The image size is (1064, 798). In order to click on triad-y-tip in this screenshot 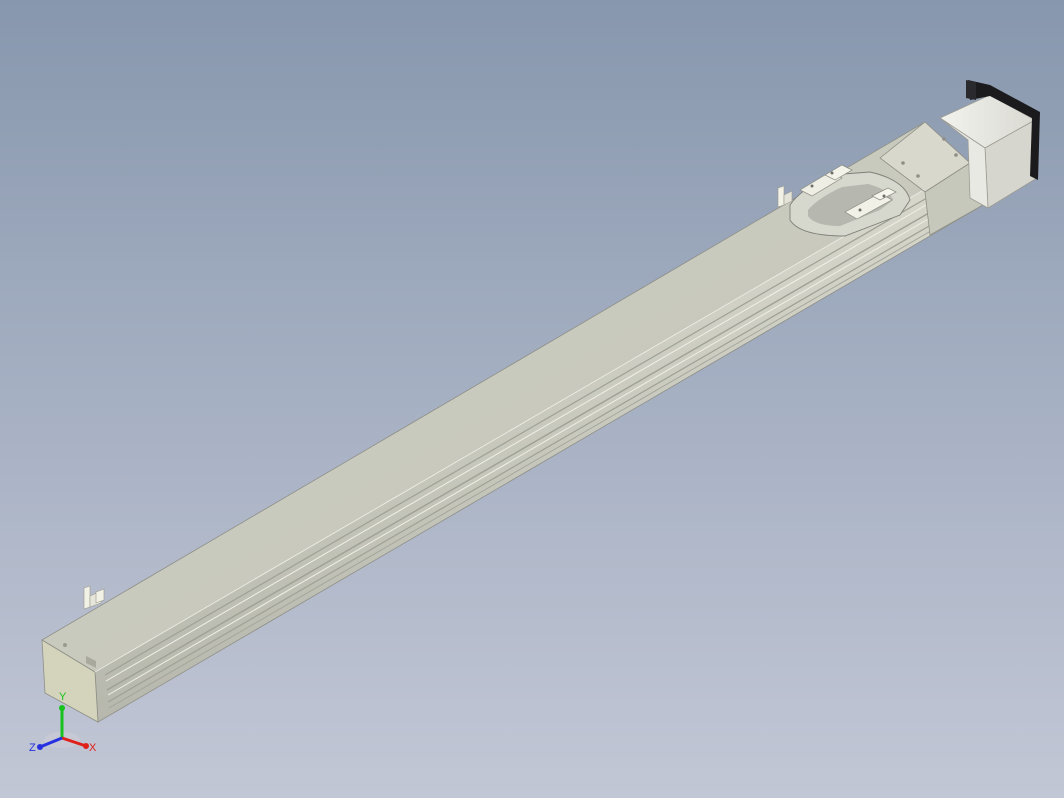, I will do `click(62, 708)`.